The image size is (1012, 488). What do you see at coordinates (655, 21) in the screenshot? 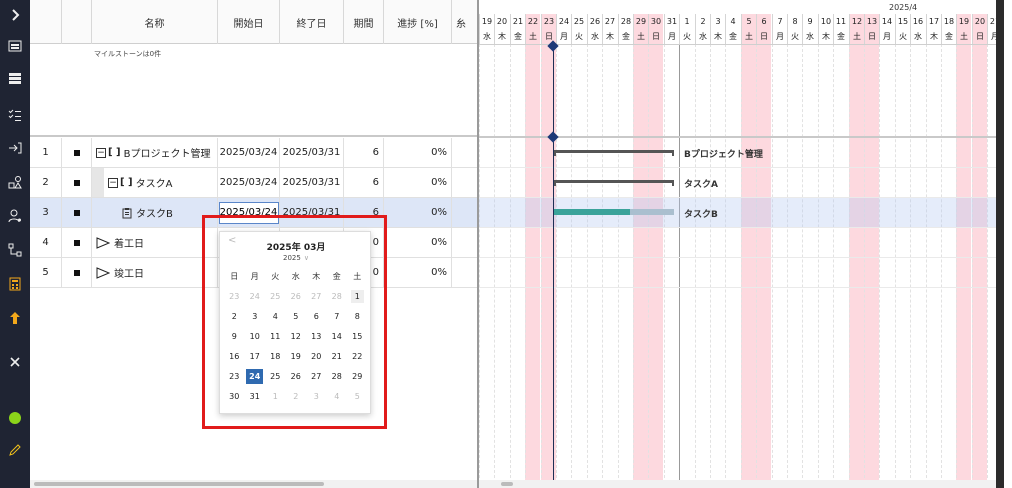
I see `day-number: 30` at bounding box center [655, 21].